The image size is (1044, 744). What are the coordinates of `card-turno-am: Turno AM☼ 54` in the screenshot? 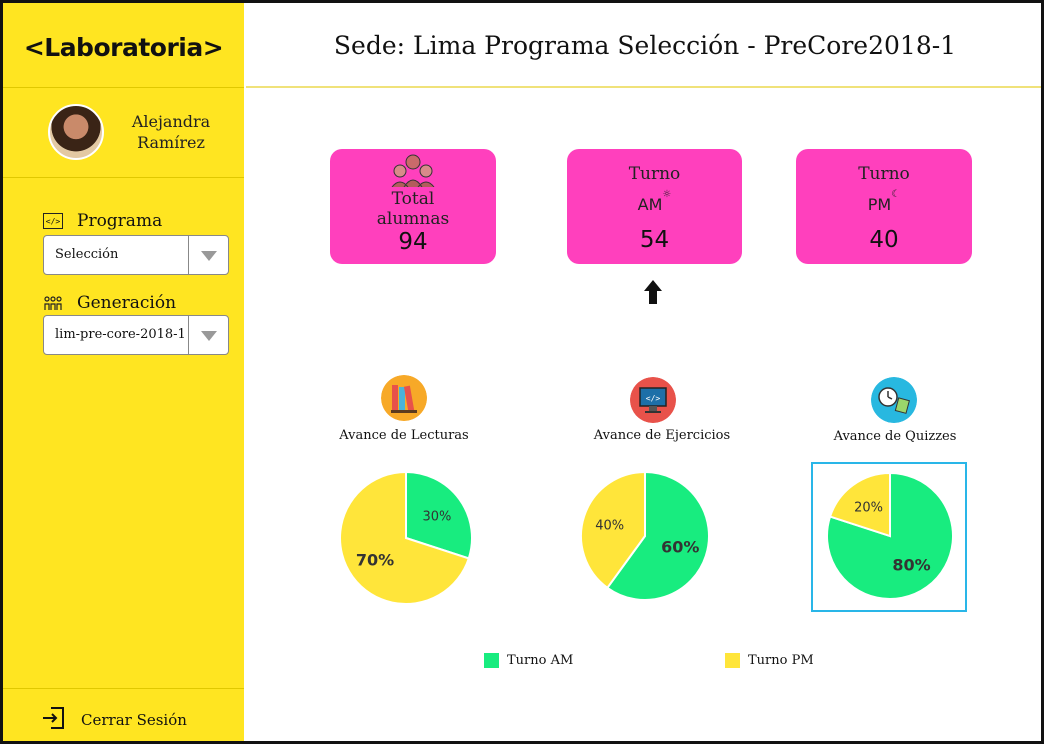 It's located at (654, 206).